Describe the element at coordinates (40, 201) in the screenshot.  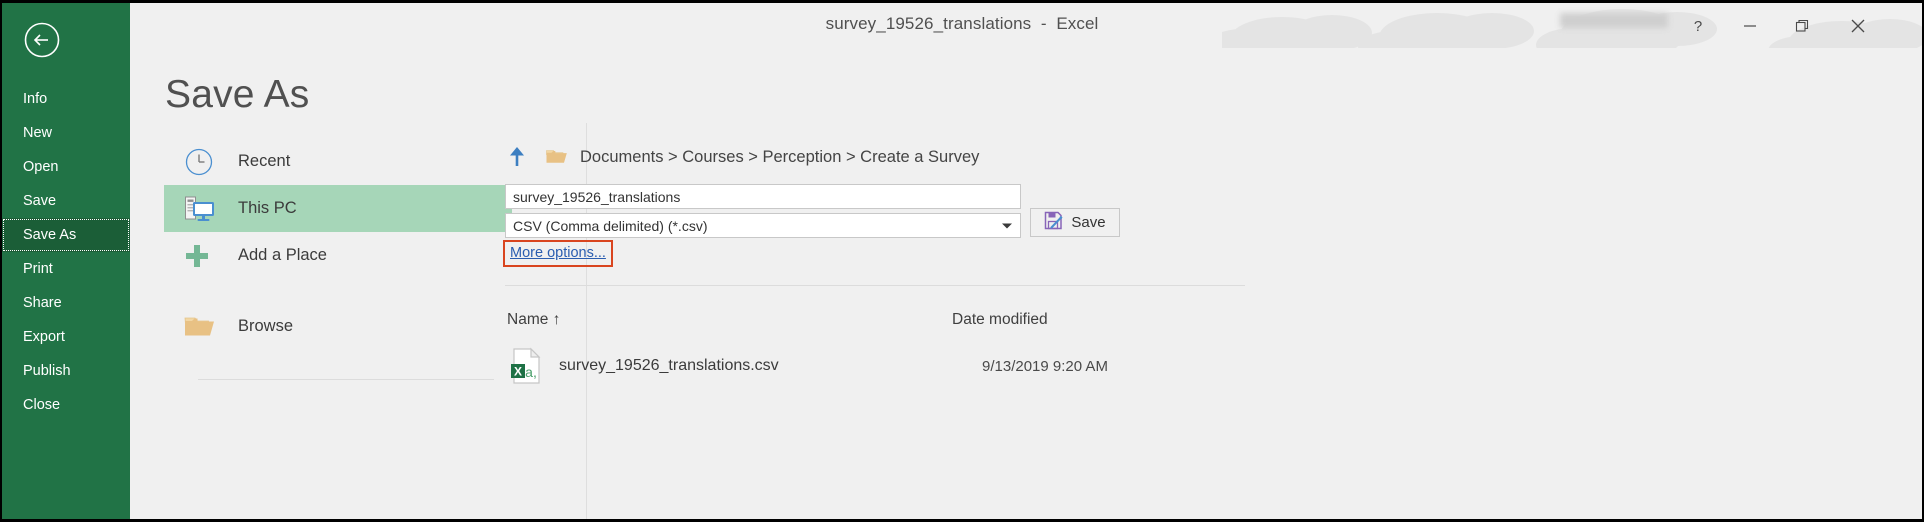
I see `rail-item-label: Save` at that location.